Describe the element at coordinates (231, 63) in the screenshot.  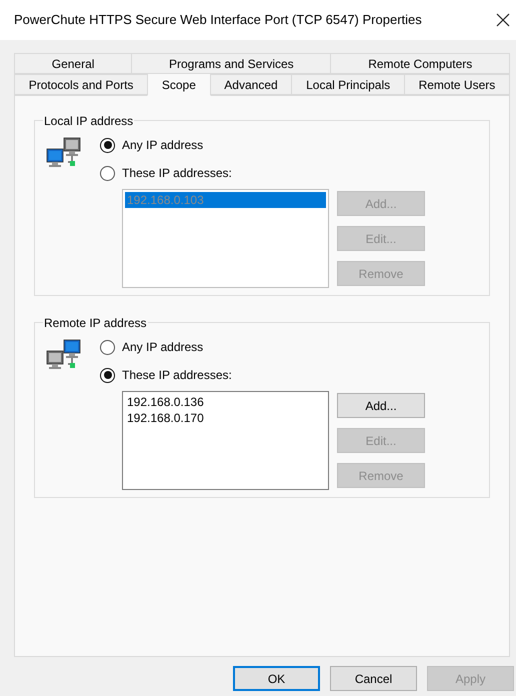
I see `tab: Programs and Services` at that location.